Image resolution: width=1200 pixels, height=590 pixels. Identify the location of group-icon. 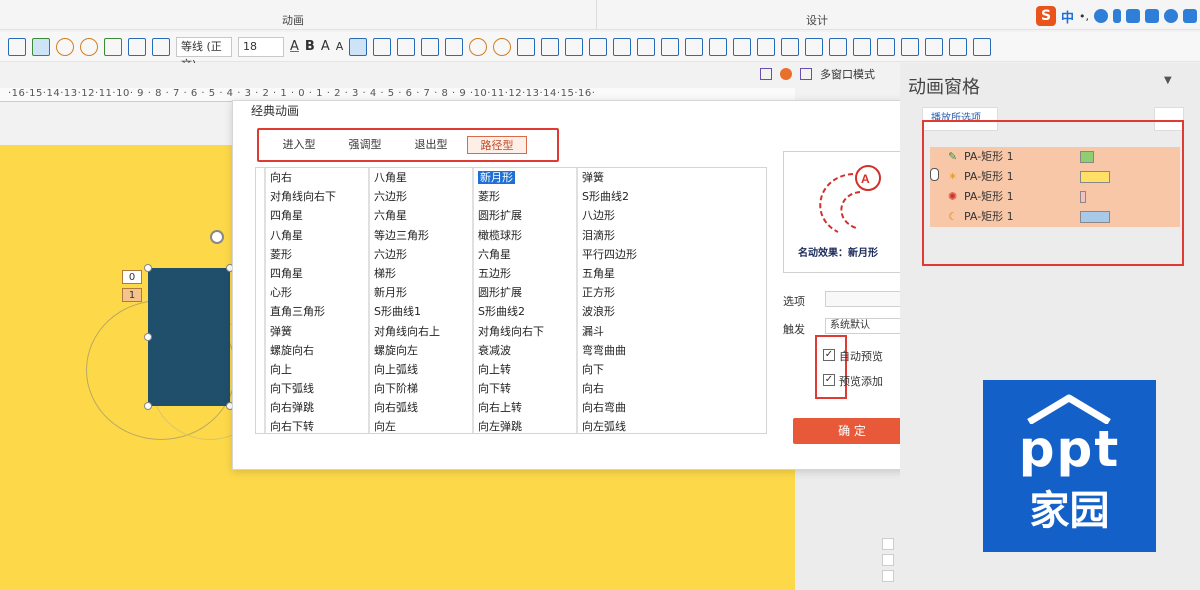
(574, 46).